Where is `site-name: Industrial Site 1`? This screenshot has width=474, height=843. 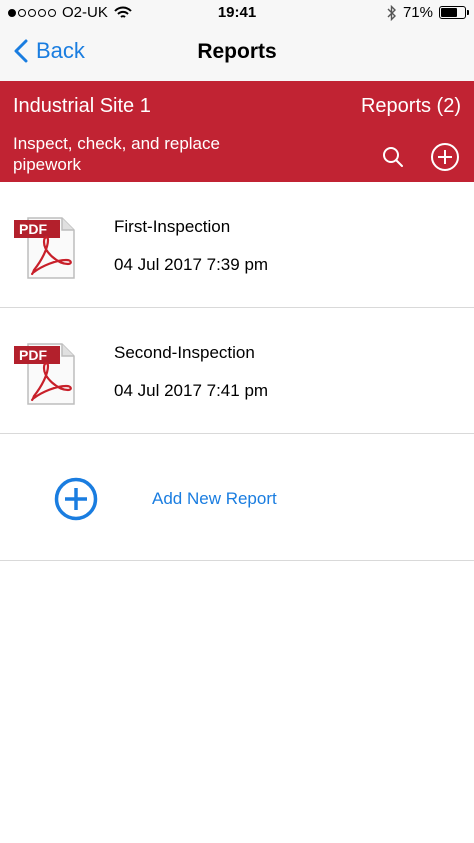 site-name: Industrial Site 1 is located at coordinates (82, 106).